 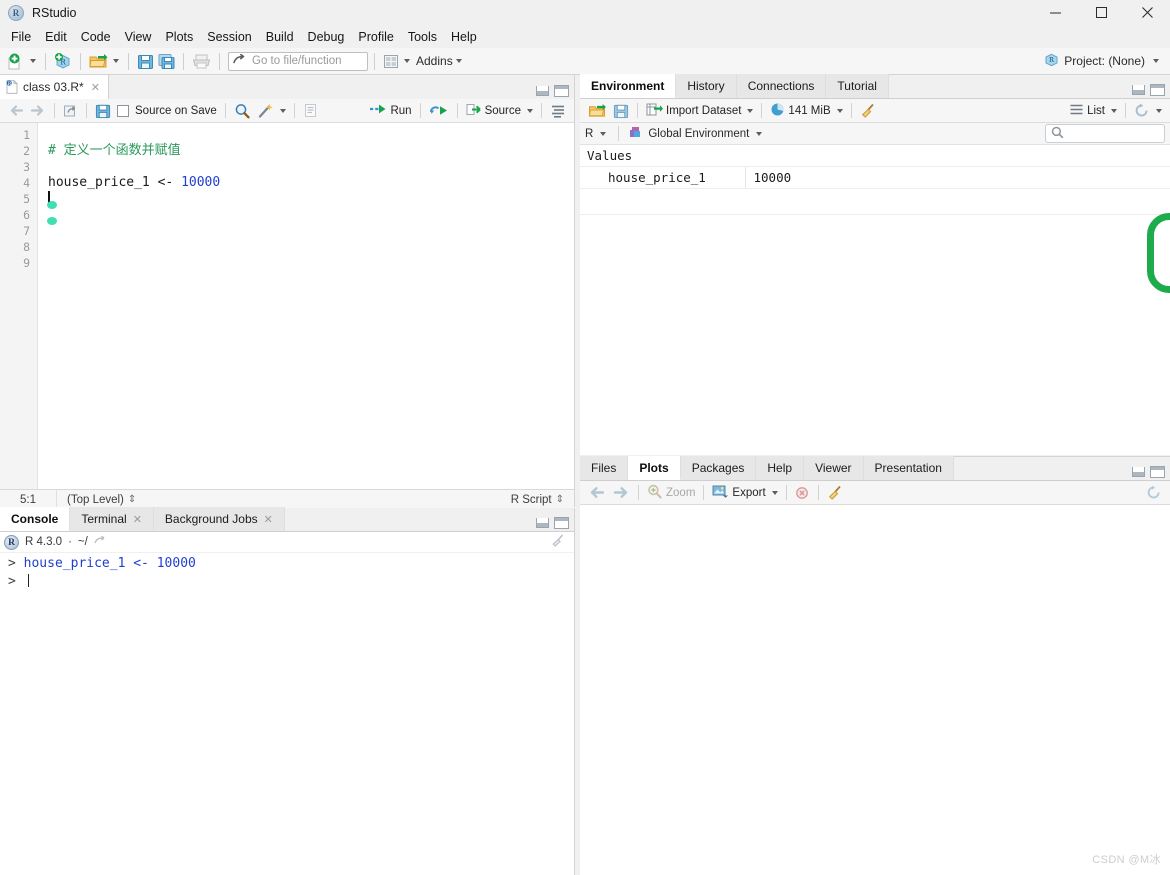 What do you see at coordinates (800, 111) in the screenshot?
I see `memory-usage-button: 141 MiB` at bounding box center [800, 111].